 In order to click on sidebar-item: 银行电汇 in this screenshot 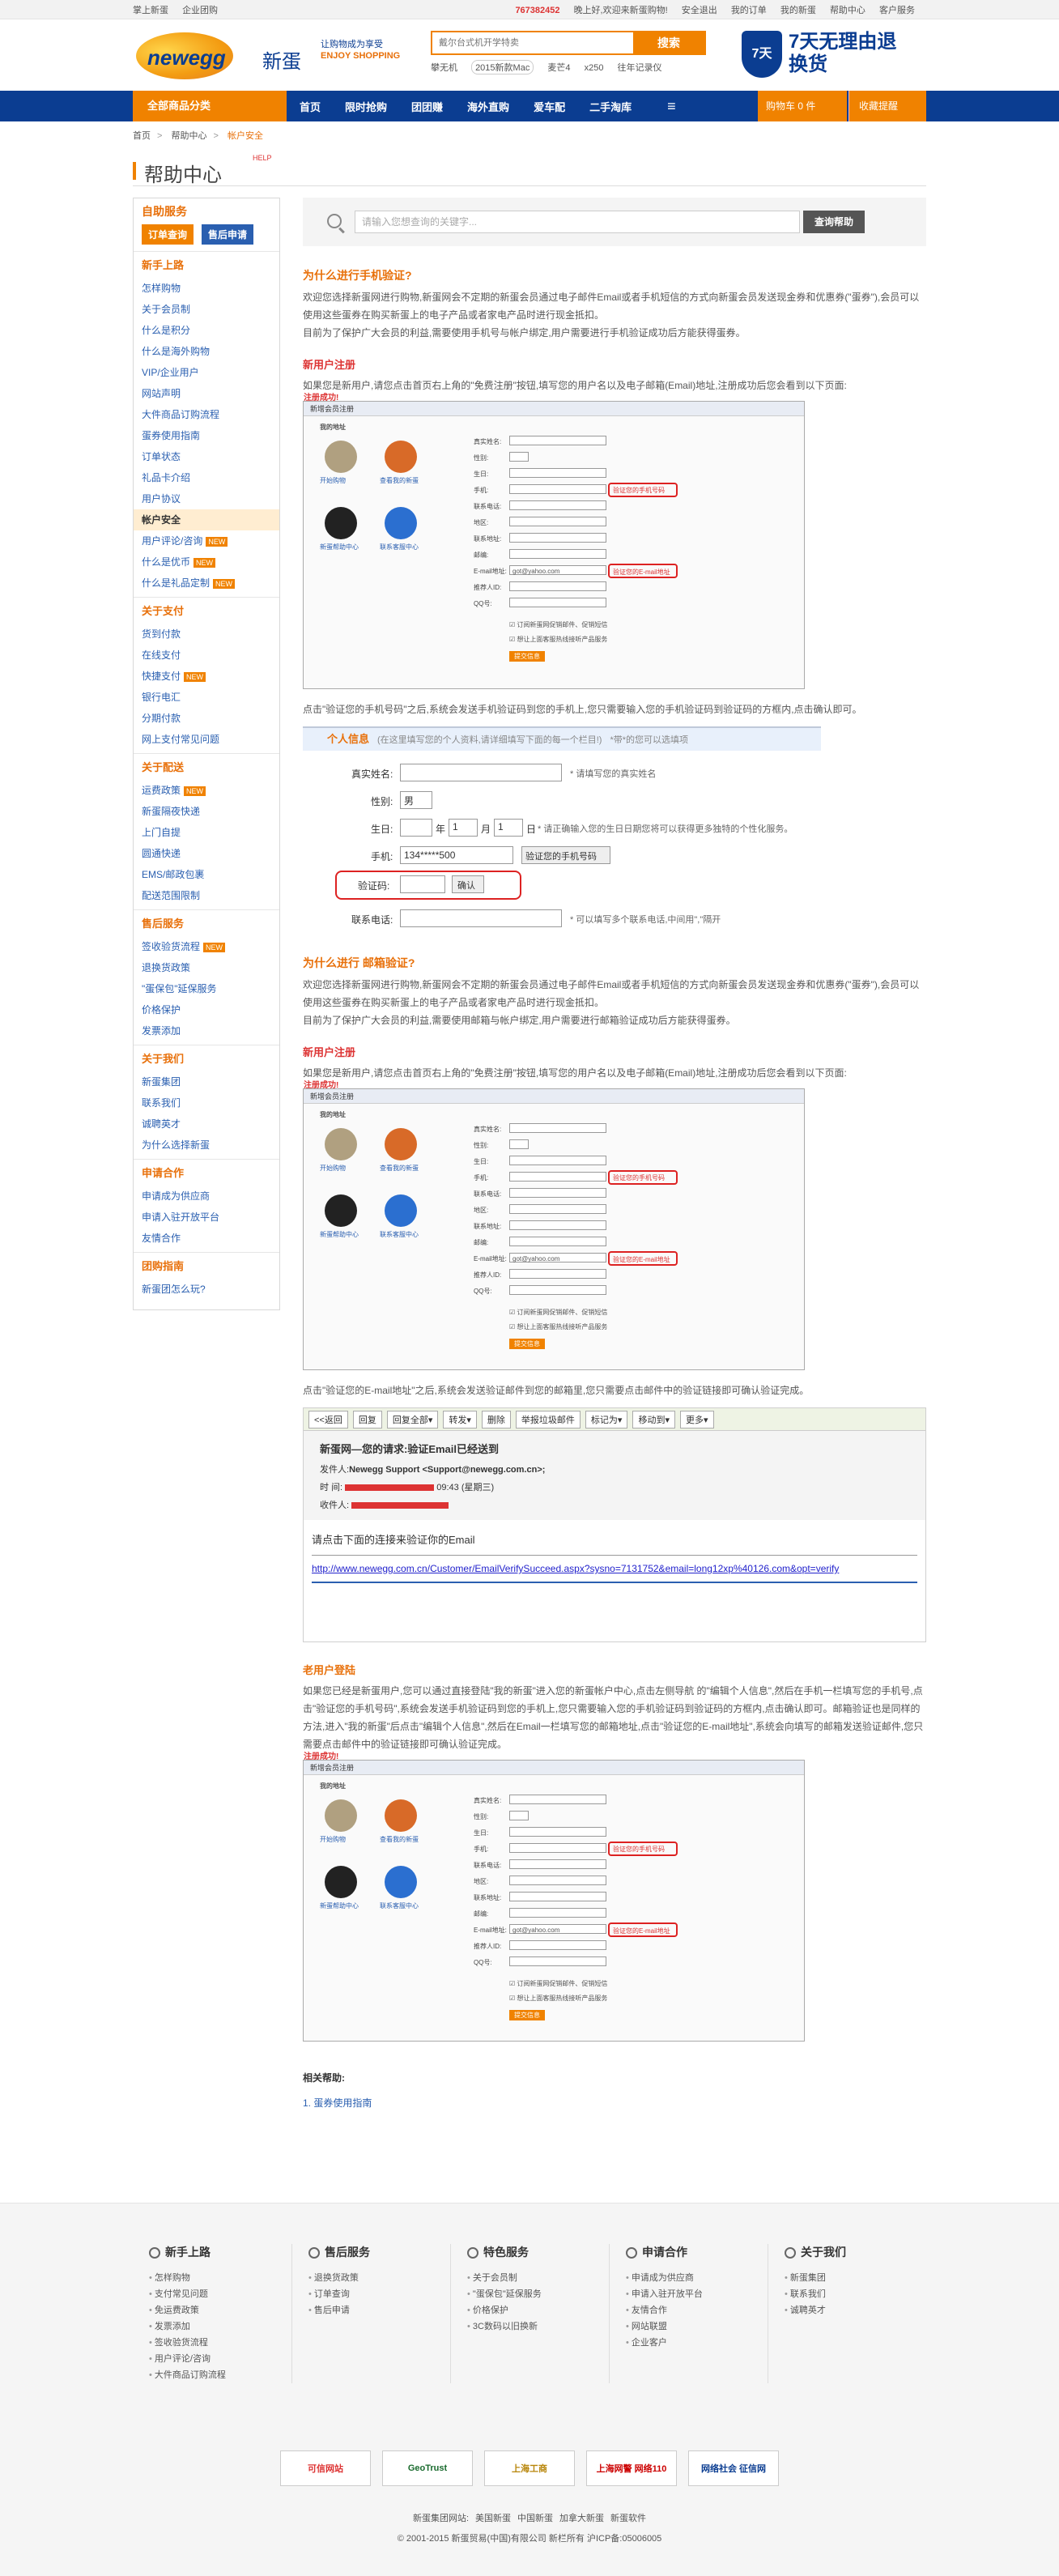, I will do `click(206, 697)`.